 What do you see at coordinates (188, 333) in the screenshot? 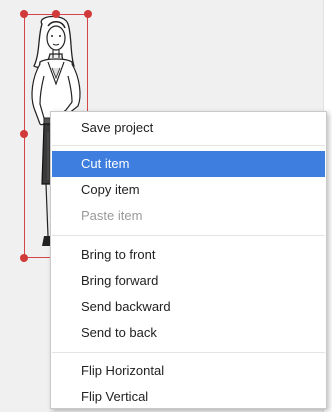
I see `menu-item-send-to-back: Send to back` at bounding box center [188, 333].